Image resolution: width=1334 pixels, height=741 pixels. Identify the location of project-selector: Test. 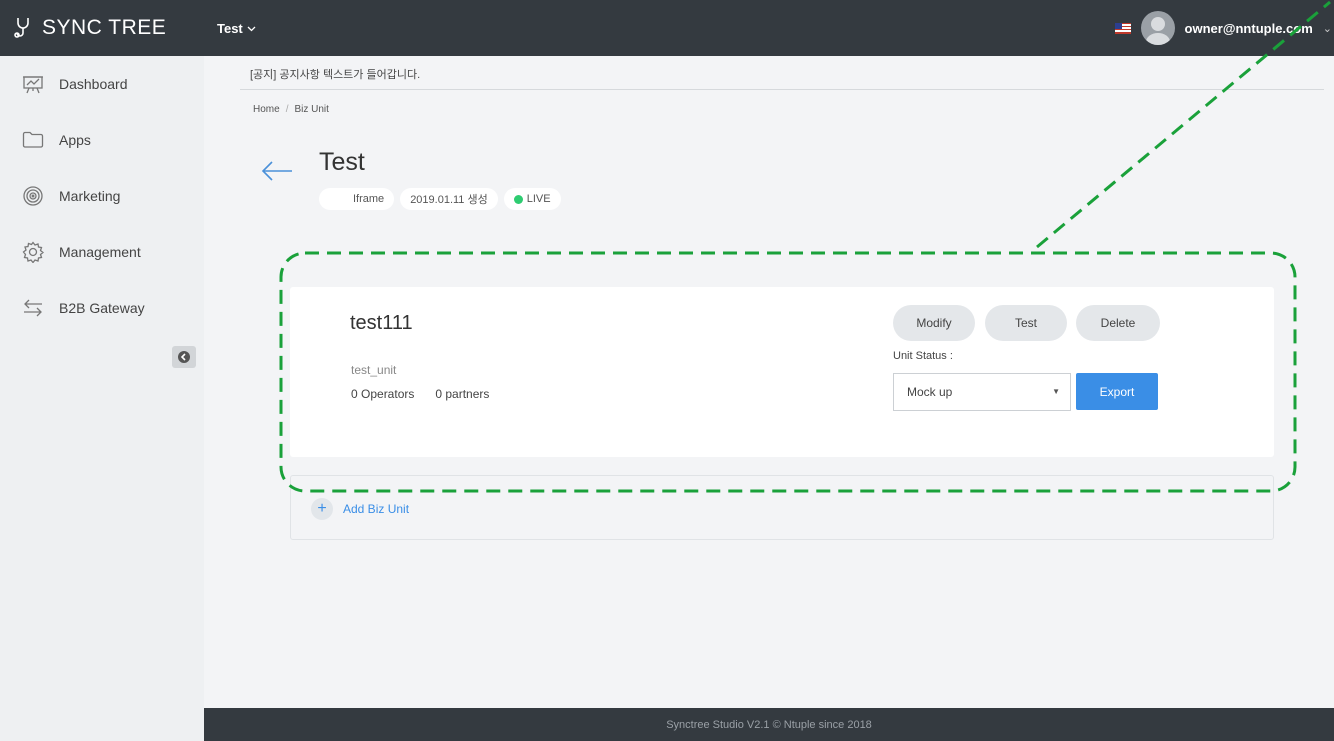
(236, 28).